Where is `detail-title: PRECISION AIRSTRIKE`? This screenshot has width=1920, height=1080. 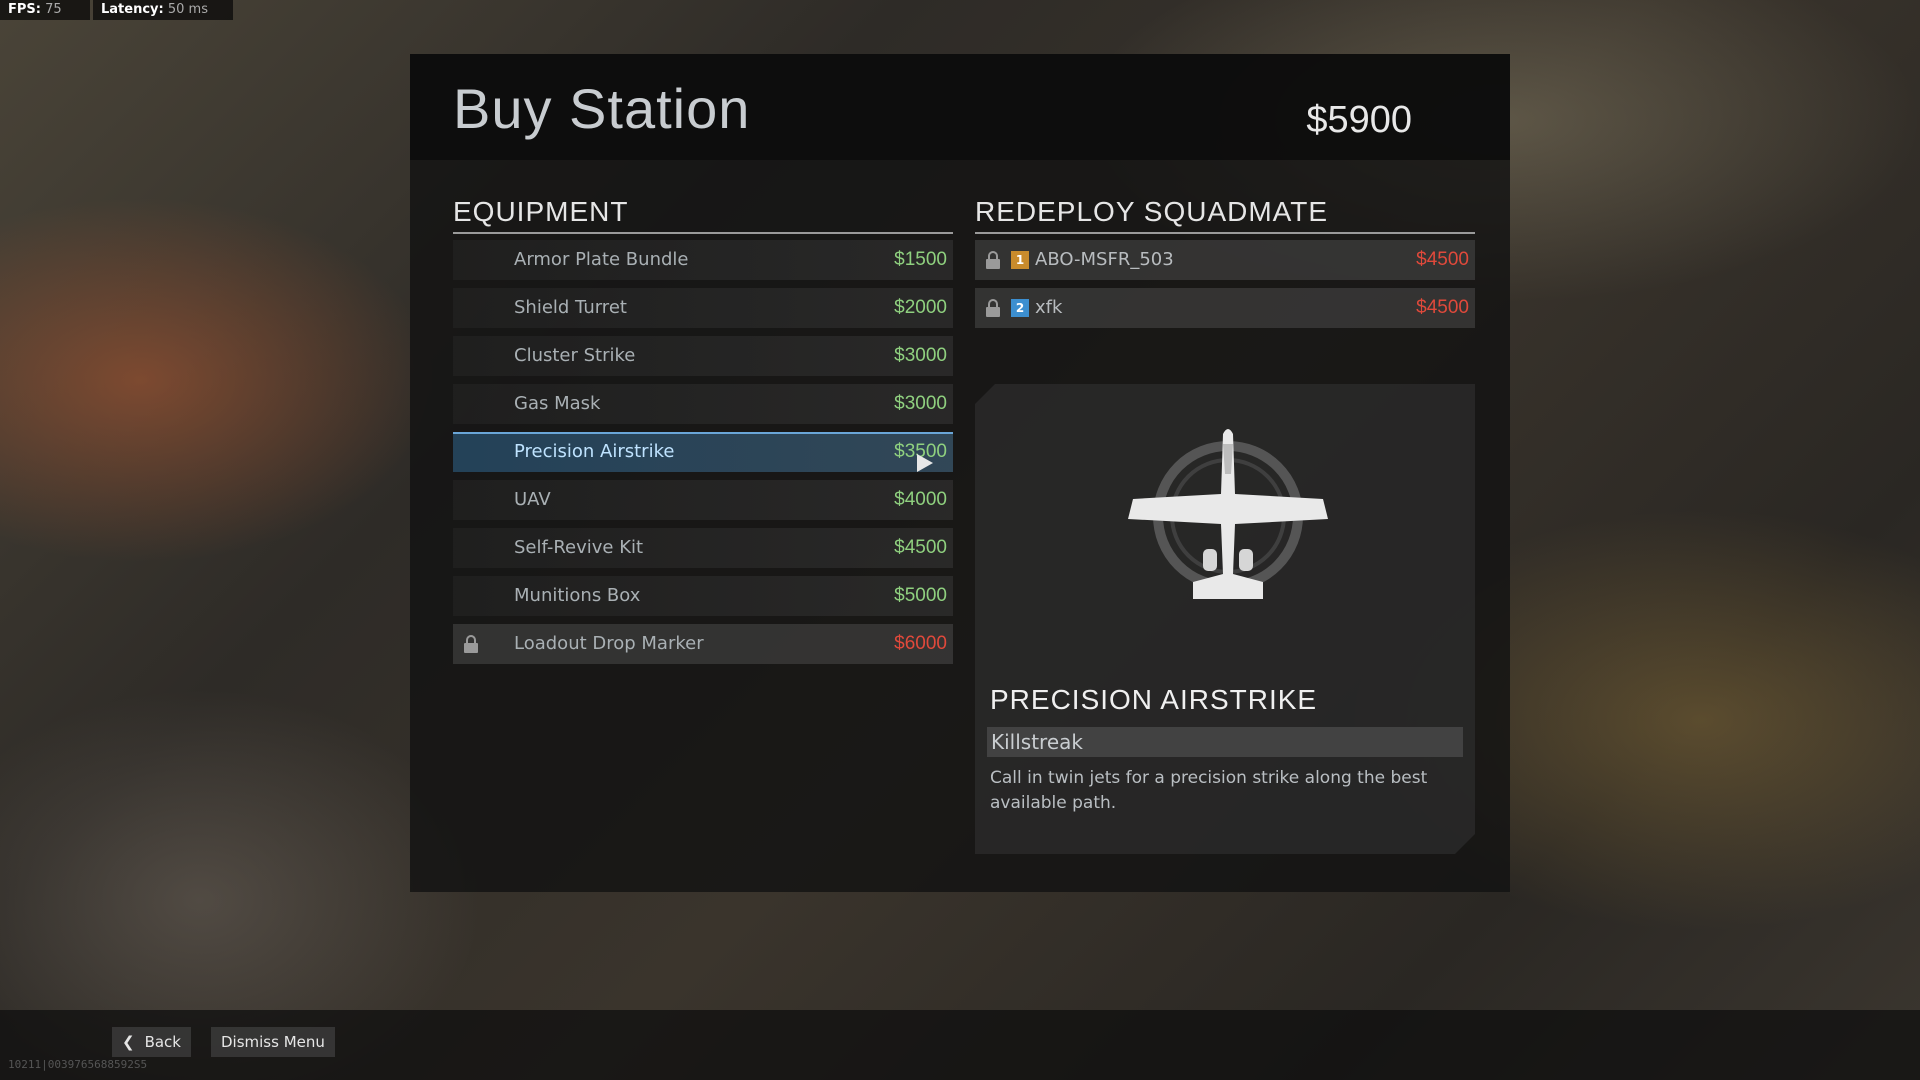 detail-title: PRECISION AIRSTRIKE is located at coordinates (1154, 699).